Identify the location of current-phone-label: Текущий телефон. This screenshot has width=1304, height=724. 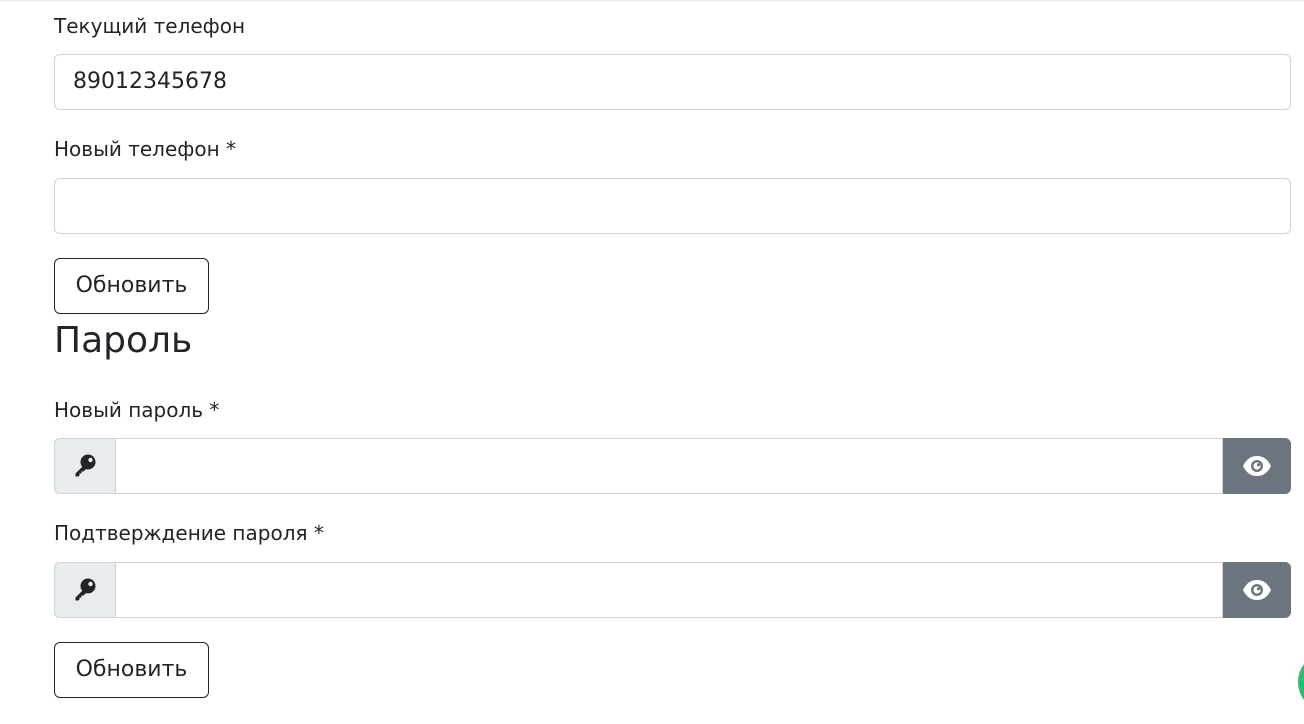
(150, 26).